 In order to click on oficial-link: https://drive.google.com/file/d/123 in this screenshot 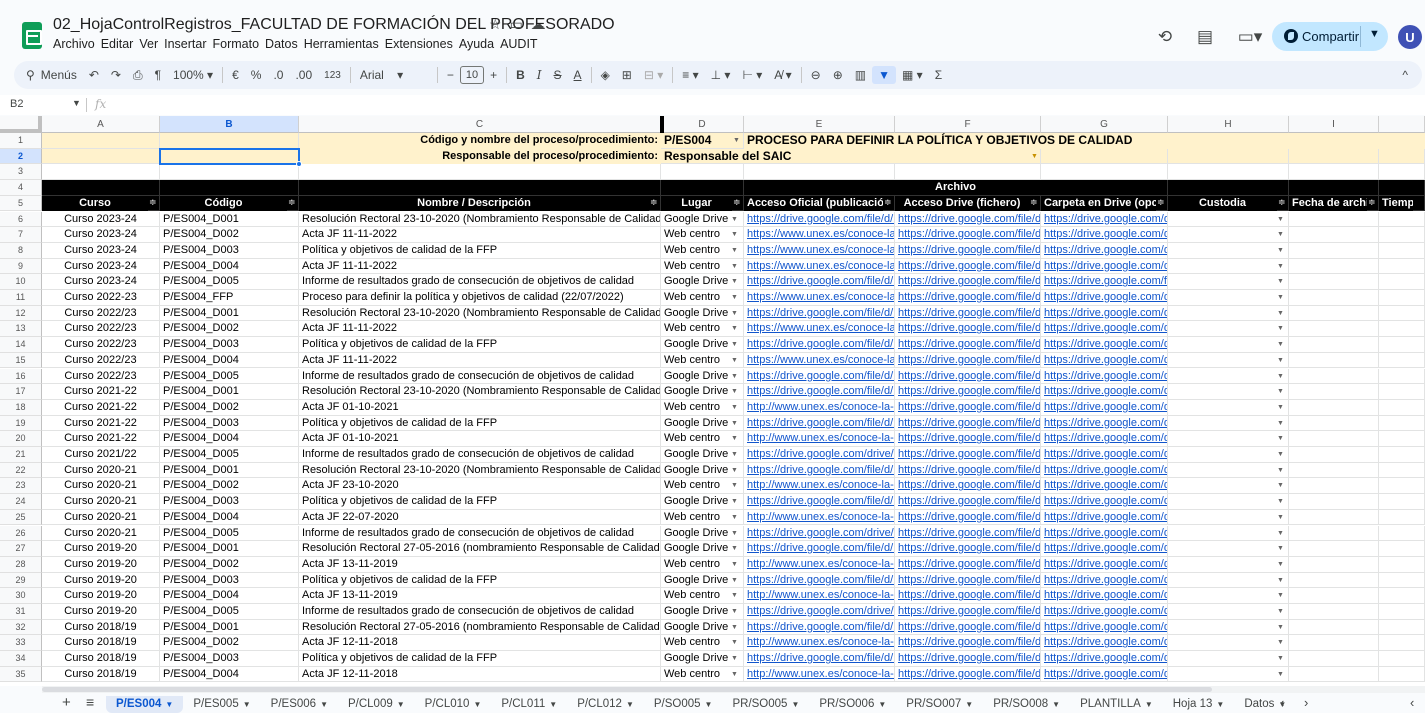, I will do `click(819, 392)`.